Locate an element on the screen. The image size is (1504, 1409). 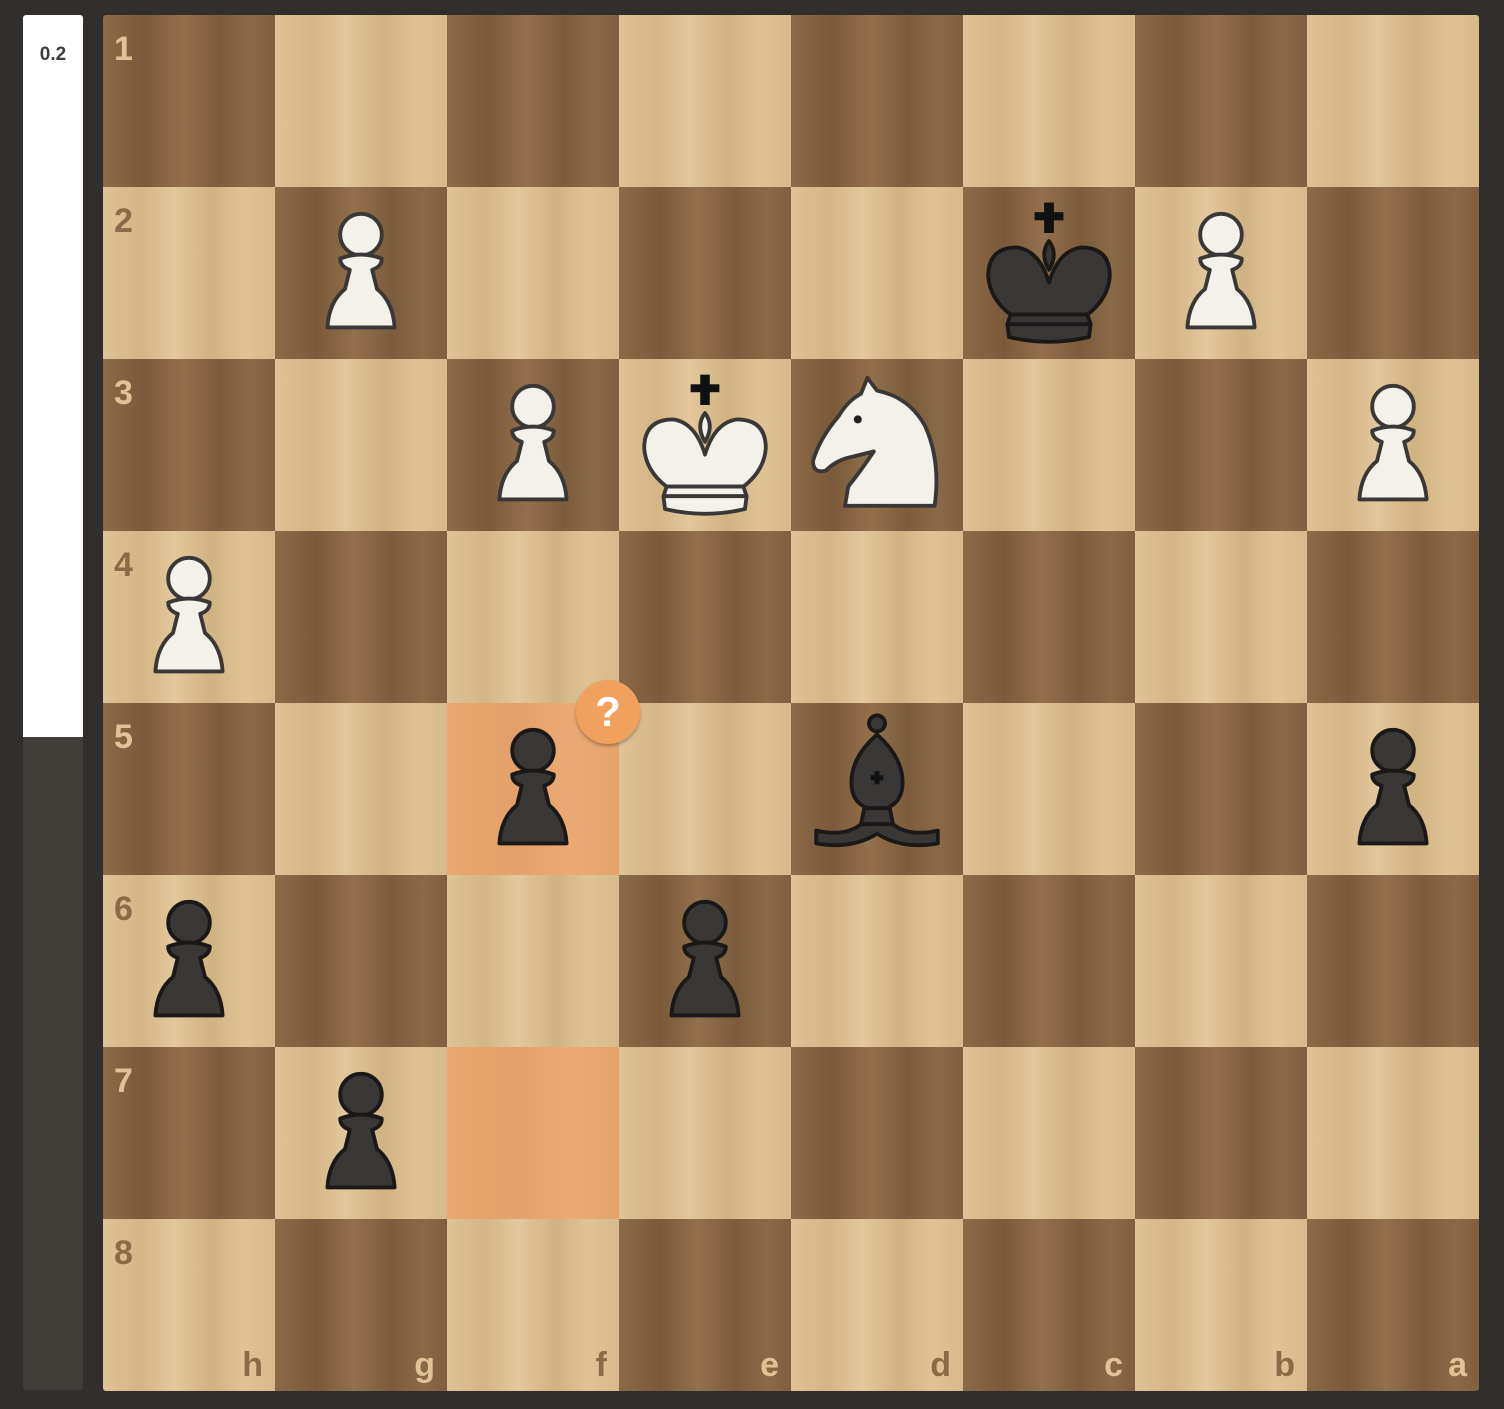
square-b5 is located at coordinates (1221, 789).